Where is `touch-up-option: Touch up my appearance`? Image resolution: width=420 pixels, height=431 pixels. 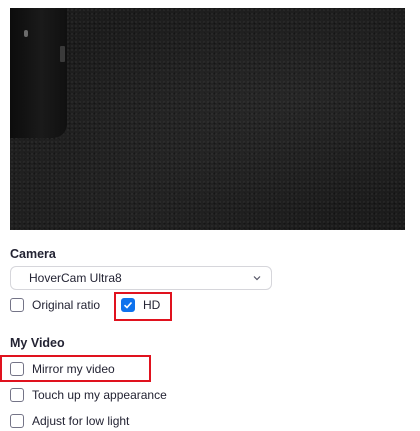 touch-up-option: Touch up my appearance is located at coordinates (88, 395).